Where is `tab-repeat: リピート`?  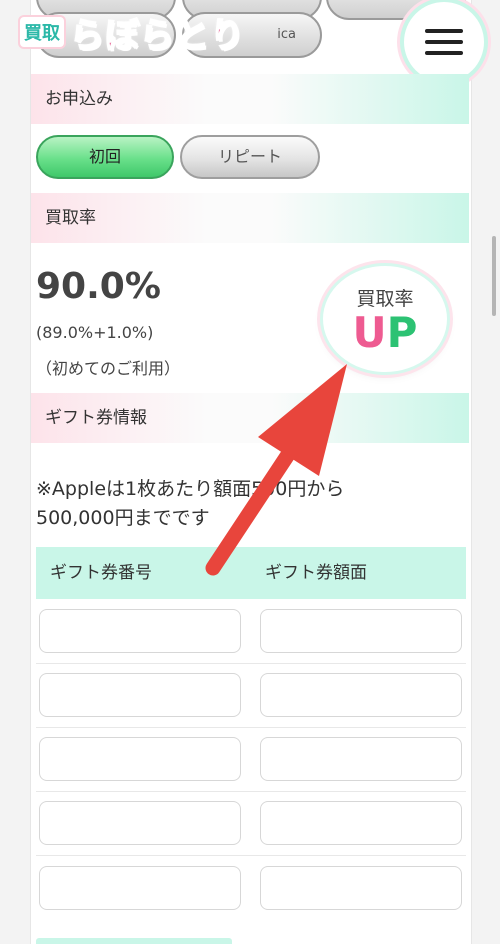 tab-repeat: リピート is located at coordinates (250, 157).